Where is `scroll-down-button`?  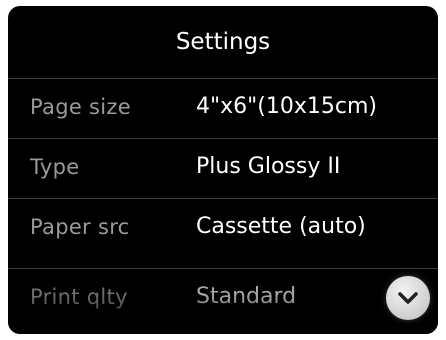
scroll-down-button is located at coordinates (408, 298).